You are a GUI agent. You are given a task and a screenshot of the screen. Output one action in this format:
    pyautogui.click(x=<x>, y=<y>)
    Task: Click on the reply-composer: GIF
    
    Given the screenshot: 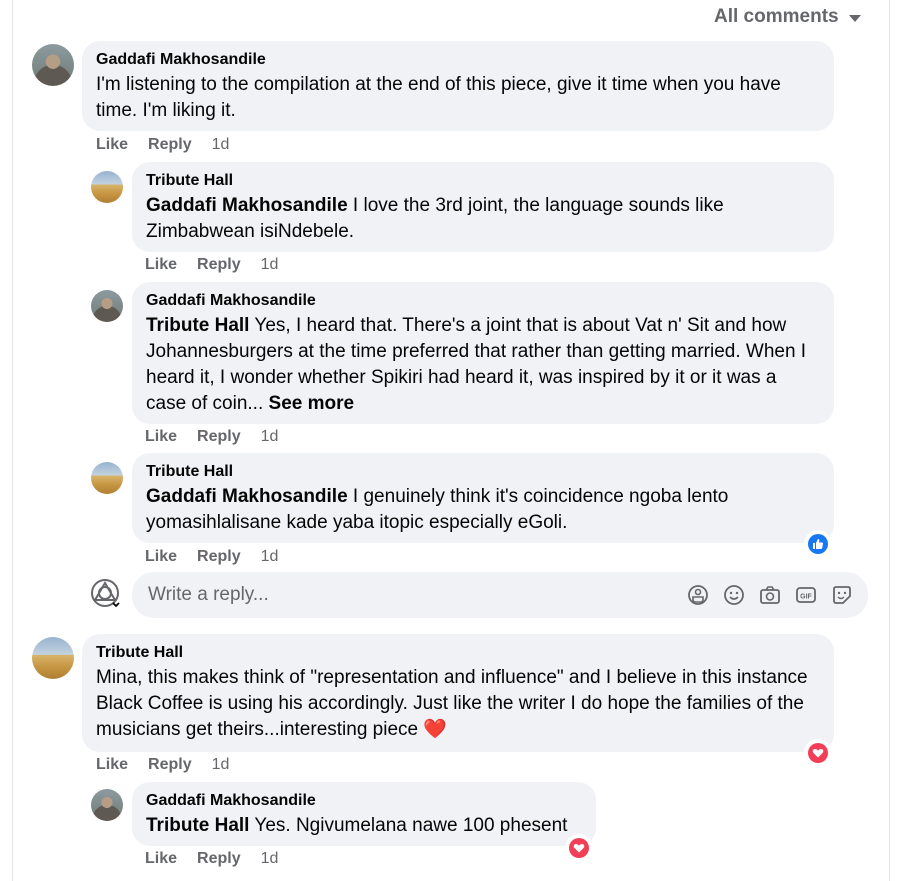 What is the action you would take?
    pyautogui.click(x=480, y=595)
    